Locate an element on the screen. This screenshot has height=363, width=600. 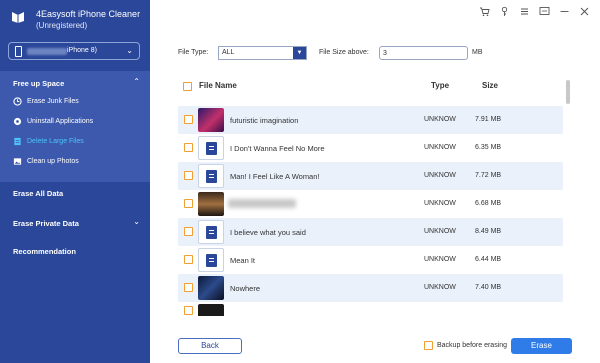
cart-icon is located at coordinates (484, 11).